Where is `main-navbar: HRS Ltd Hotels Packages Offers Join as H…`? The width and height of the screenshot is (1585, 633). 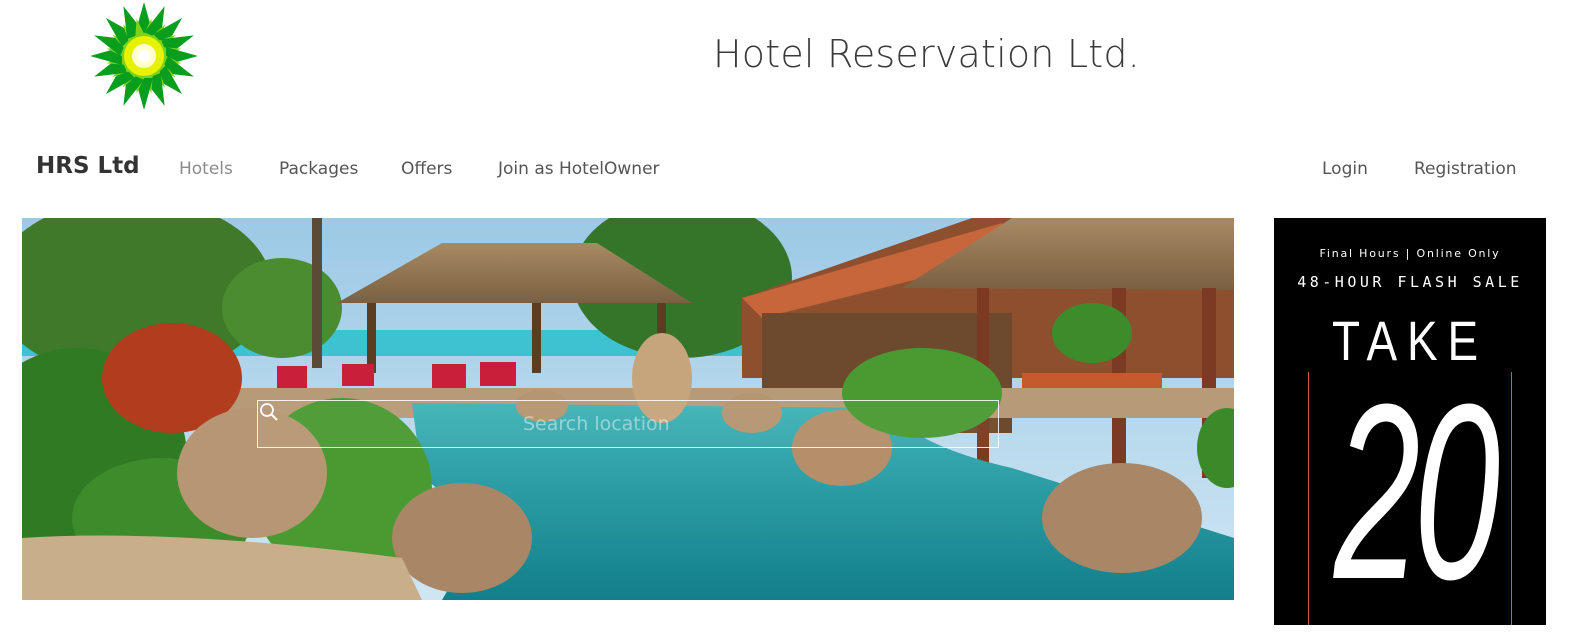 main-navbar: HRS Ltd Hotels Packages Offers Join as H… is located at coordinates (792, 170).